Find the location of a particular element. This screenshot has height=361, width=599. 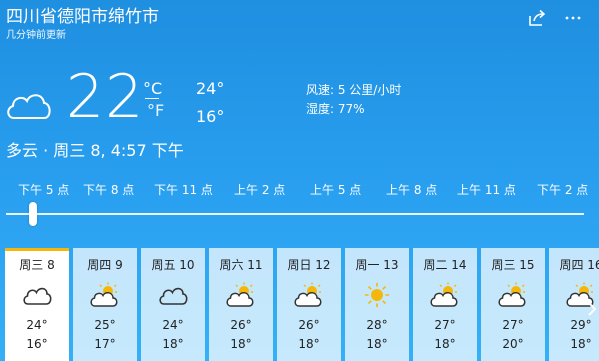

condition-line: 多云 · 周三 8, 4:57 下午 is located at coordinates (95, 150).